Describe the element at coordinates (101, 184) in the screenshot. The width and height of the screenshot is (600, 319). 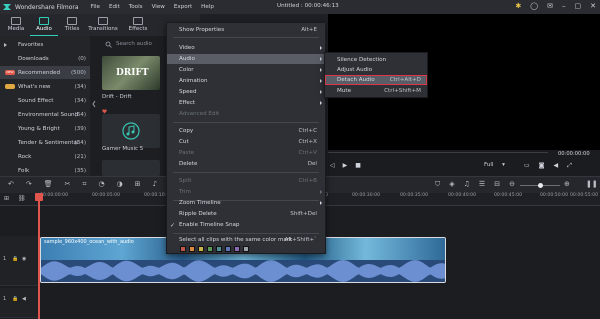
I see `speed-icon: ◔` at that location.